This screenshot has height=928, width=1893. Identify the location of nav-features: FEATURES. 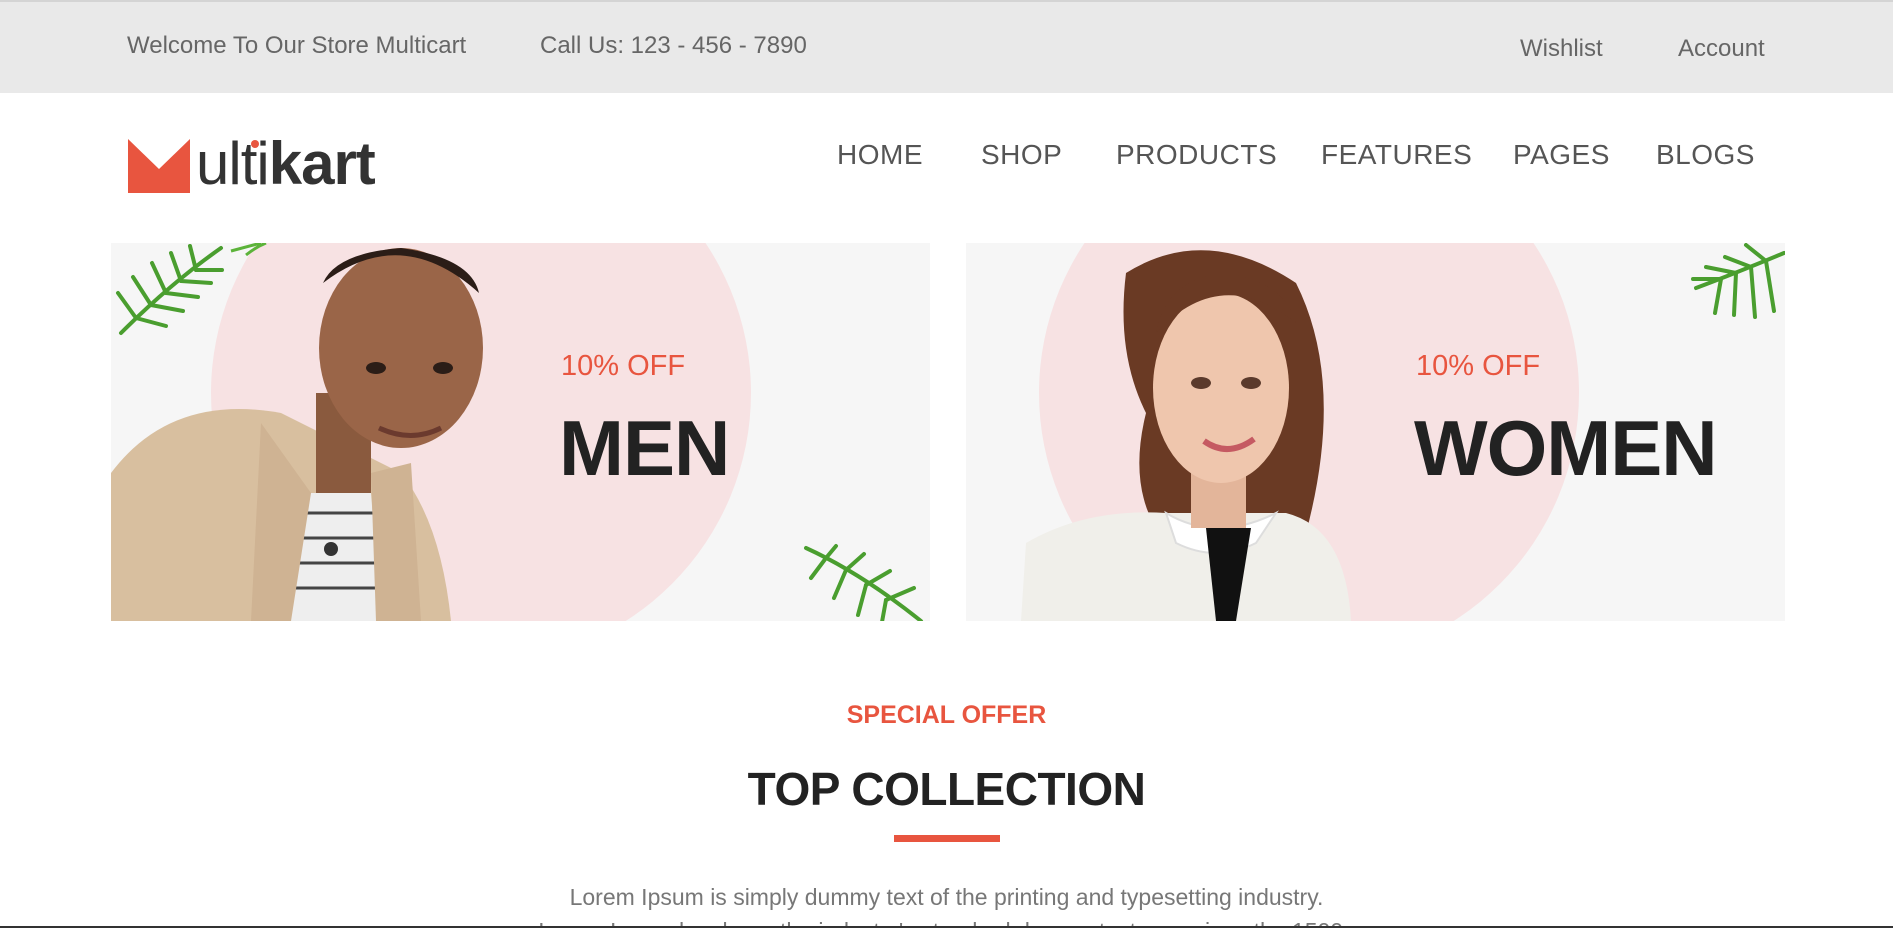
(1396, 155).